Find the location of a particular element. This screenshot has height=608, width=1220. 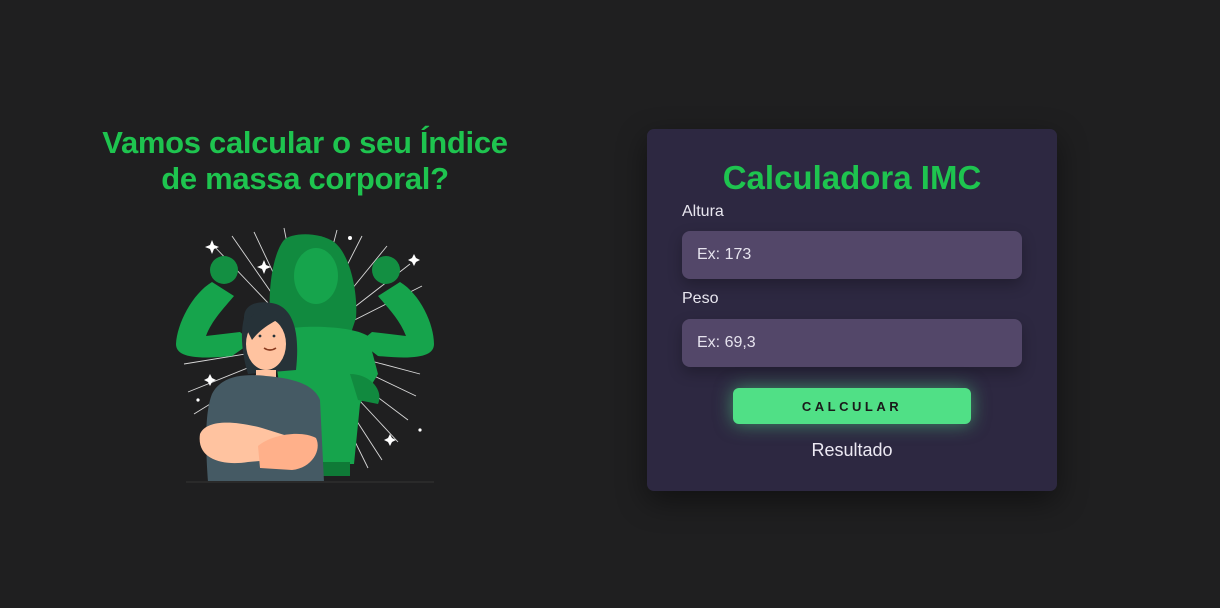

height-input is located at coordinates (852, 255).